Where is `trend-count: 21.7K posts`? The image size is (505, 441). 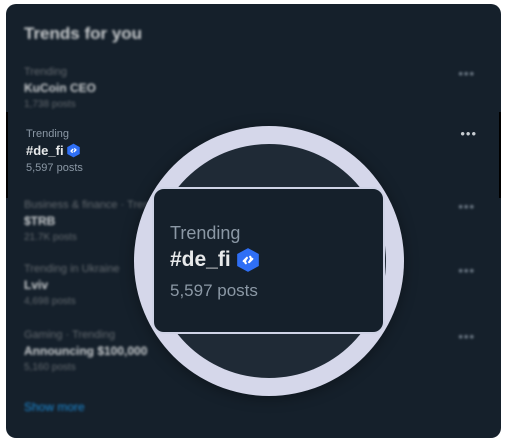
trend-count: 21.7K posts is located at coordinates (50, 237).